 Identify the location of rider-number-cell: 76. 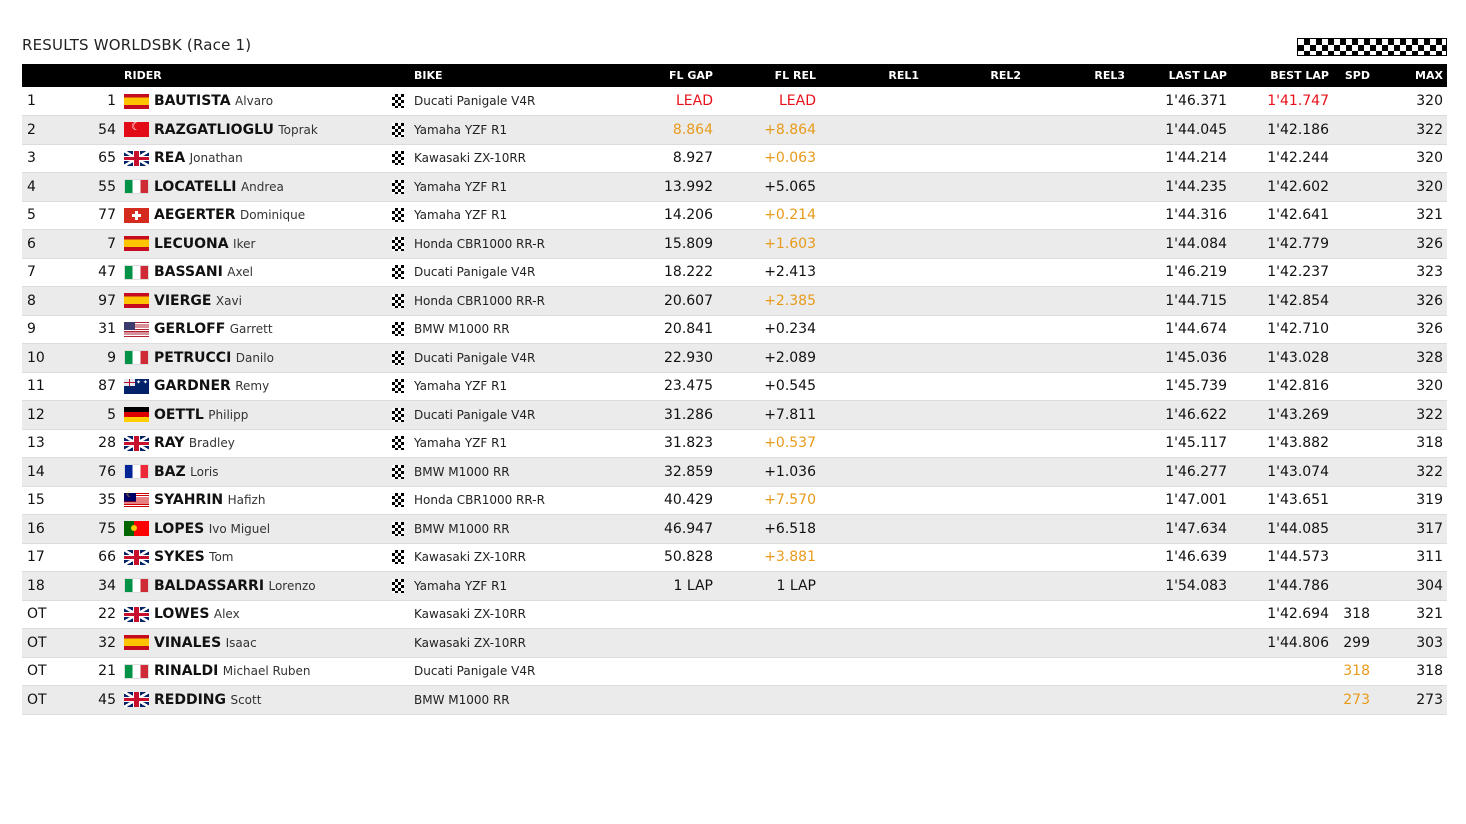
(96, 472).